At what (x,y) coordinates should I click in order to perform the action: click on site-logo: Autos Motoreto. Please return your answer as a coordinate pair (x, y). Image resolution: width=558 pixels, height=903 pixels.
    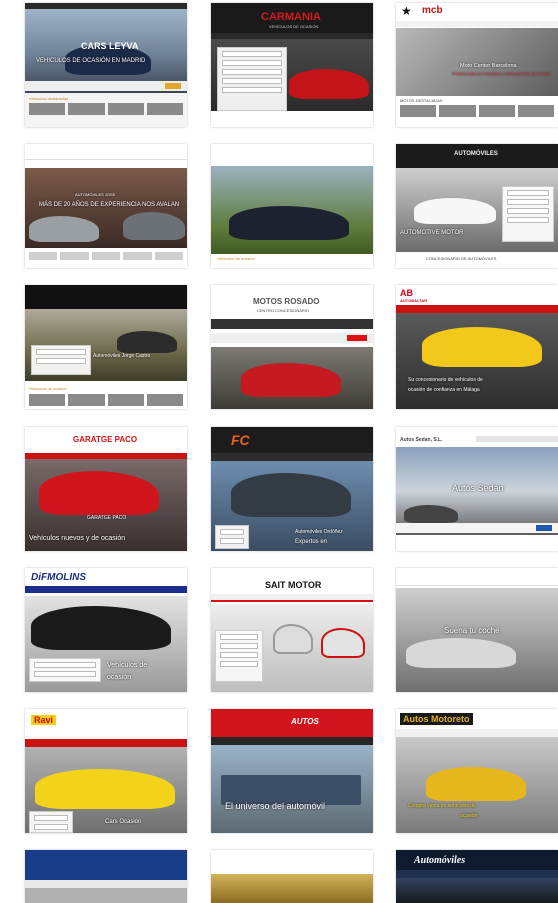
    Looking at the image, I should click on (436, 719).